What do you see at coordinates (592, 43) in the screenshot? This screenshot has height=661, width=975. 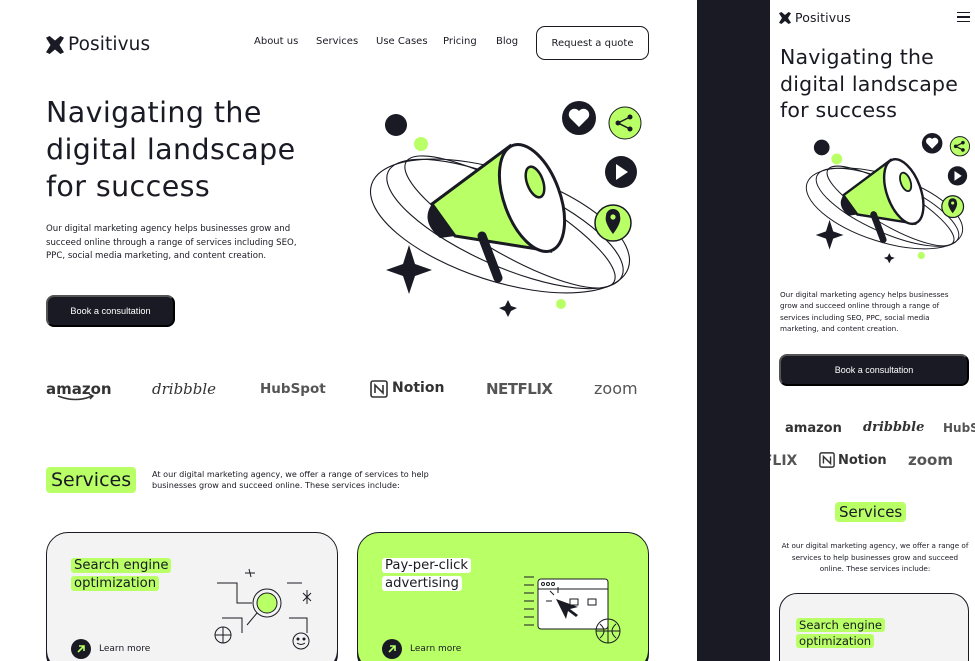 I see `request-quote-button: Request a quote` at bounding box center [592, 43].